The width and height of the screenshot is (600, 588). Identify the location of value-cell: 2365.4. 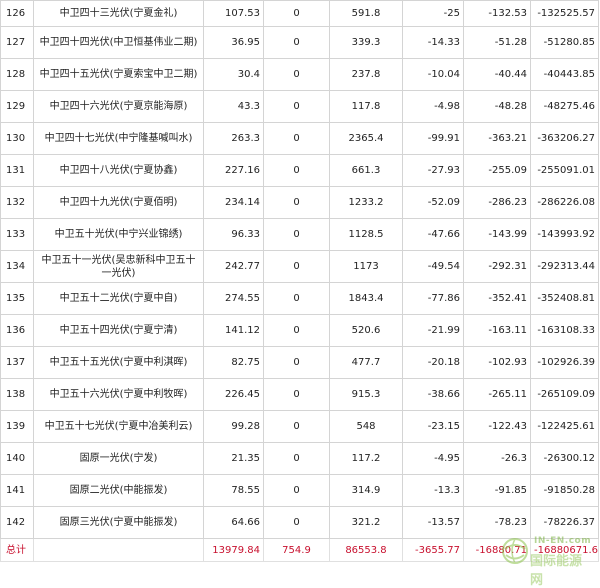
(366, 139).